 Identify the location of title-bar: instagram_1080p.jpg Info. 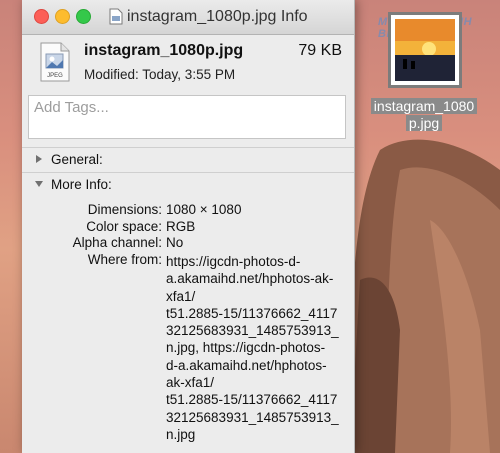
(188, 17).